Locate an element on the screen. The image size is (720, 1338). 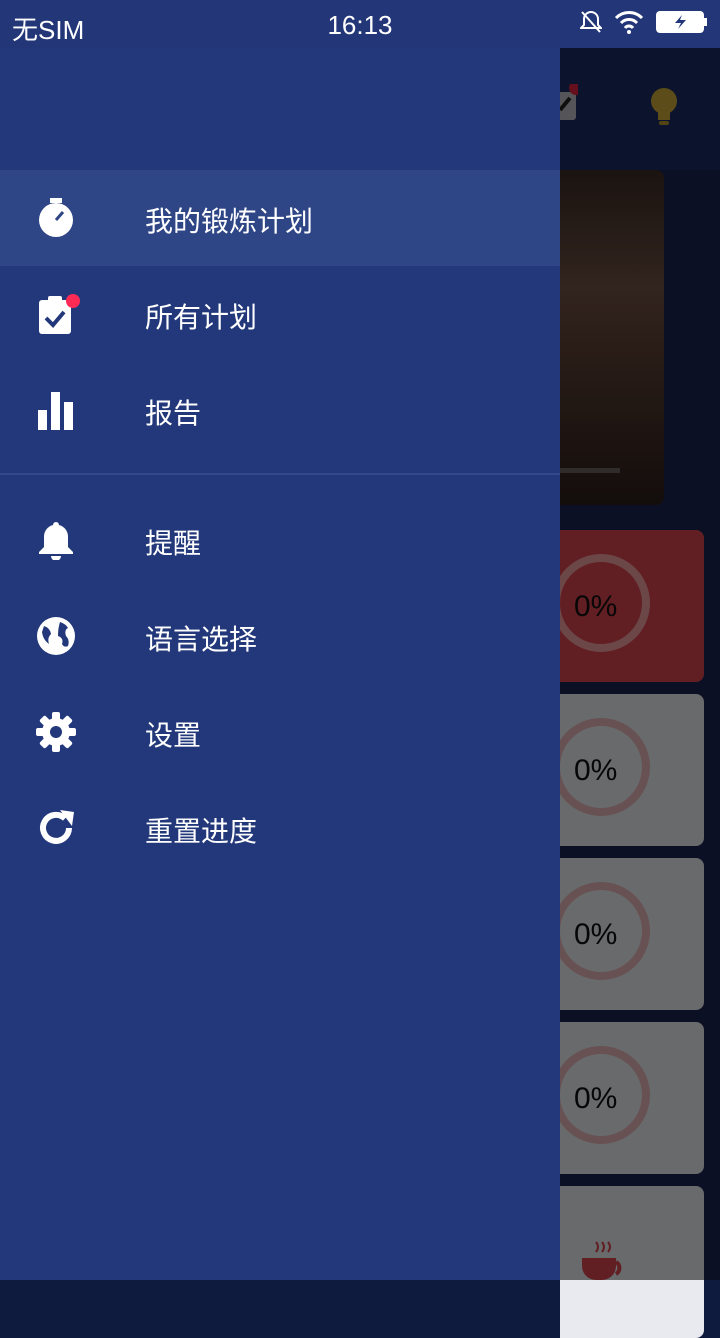
menu-label: 设置 is located at coordinates (173, 735).